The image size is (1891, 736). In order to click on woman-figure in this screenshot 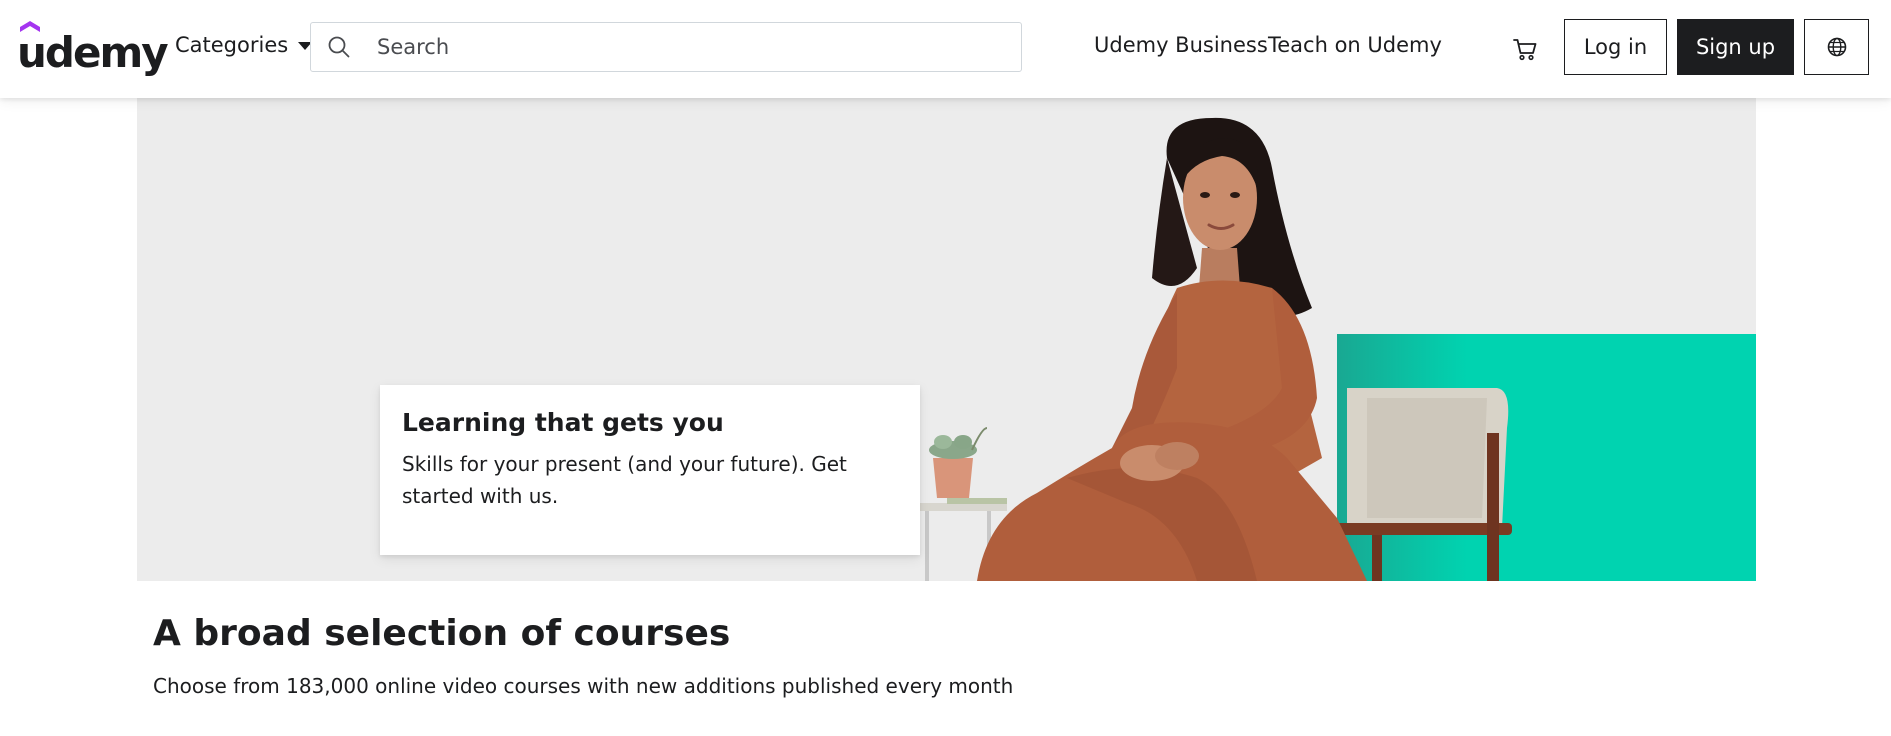, I will do `click(1172, 349)`.